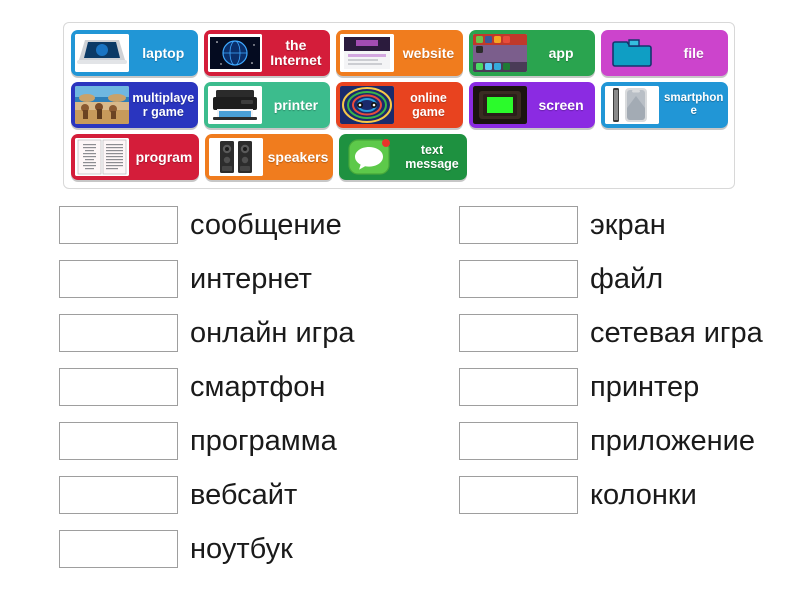  I want to click on answer-row: онлайн игра, so click(200, 333).